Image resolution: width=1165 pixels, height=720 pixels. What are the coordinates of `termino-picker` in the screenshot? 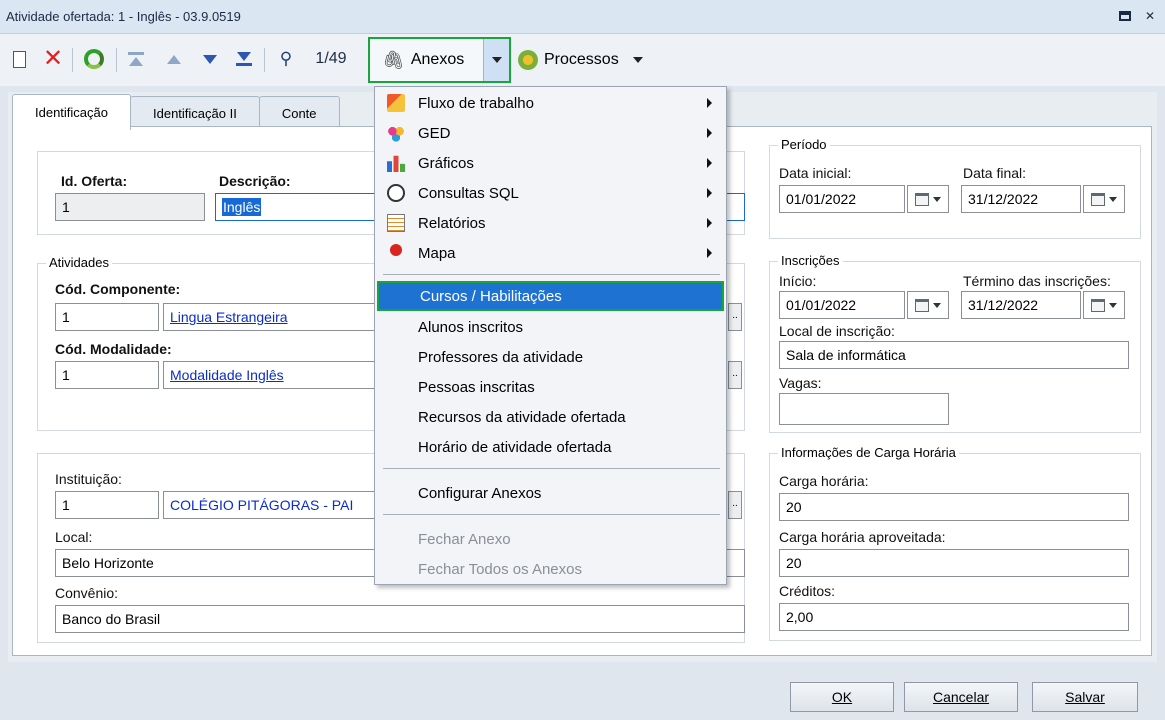 It's located at (1104, 305).